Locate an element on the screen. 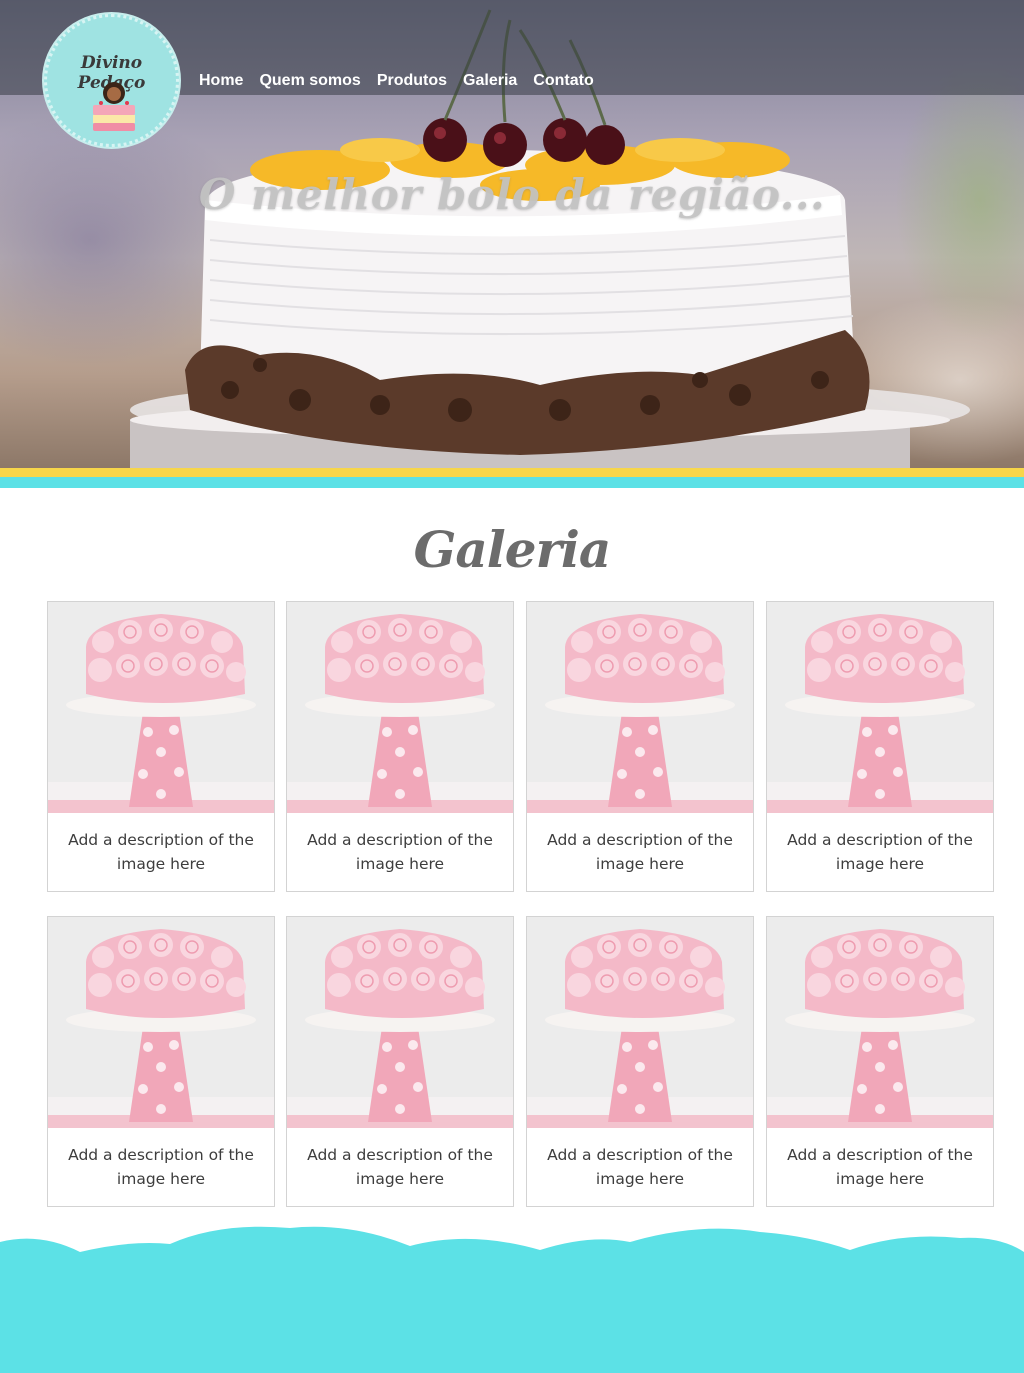  nav-item-quem-somos: Quem somos is located at coordinates (309, 81).